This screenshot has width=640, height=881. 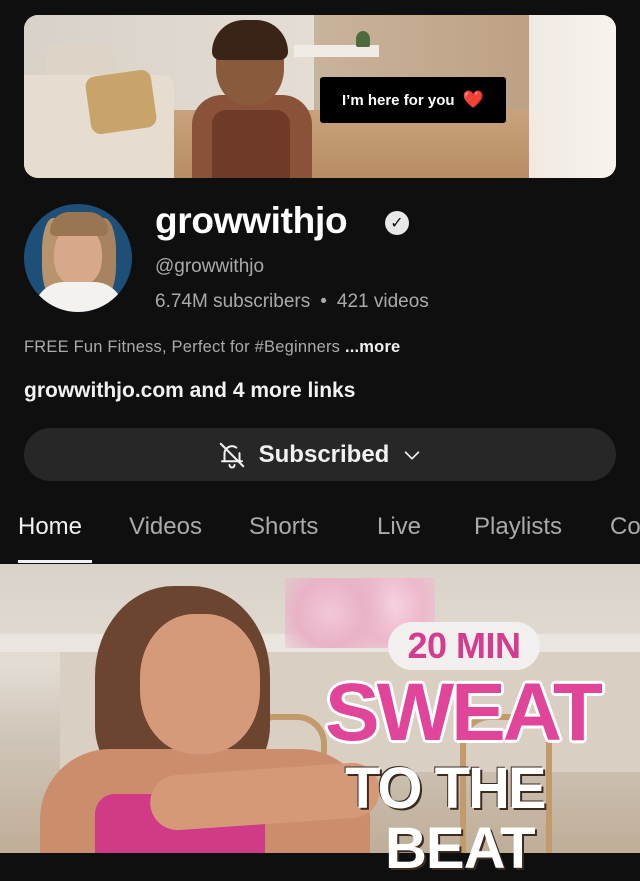 I want to click on more-links: and 4 more links, so click(x=273, y=390).